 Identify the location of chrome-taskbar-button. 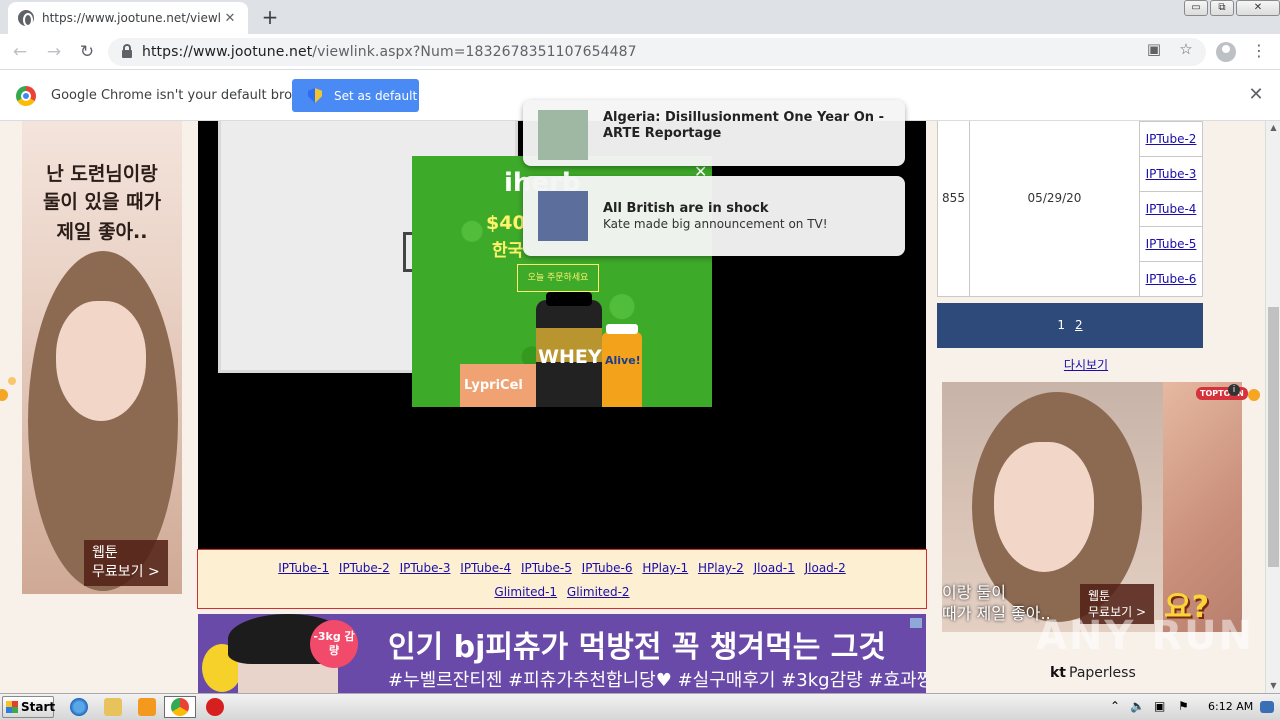
(180, 707).